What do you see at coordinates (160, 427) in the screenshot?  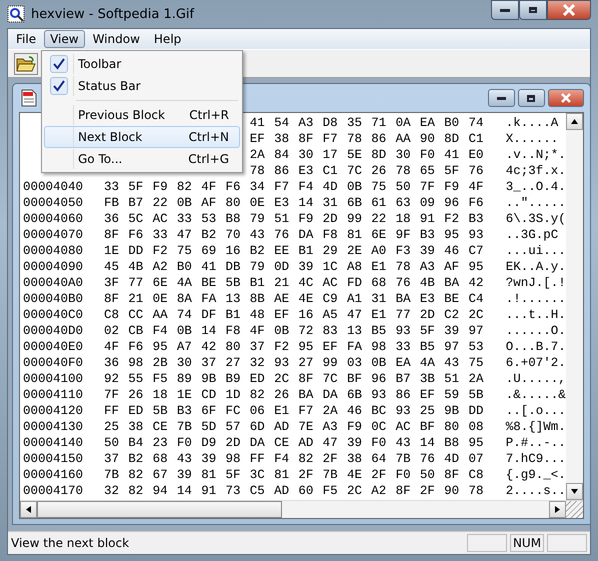 I see `hex-byte: CE` at bounding box center [160, 427].